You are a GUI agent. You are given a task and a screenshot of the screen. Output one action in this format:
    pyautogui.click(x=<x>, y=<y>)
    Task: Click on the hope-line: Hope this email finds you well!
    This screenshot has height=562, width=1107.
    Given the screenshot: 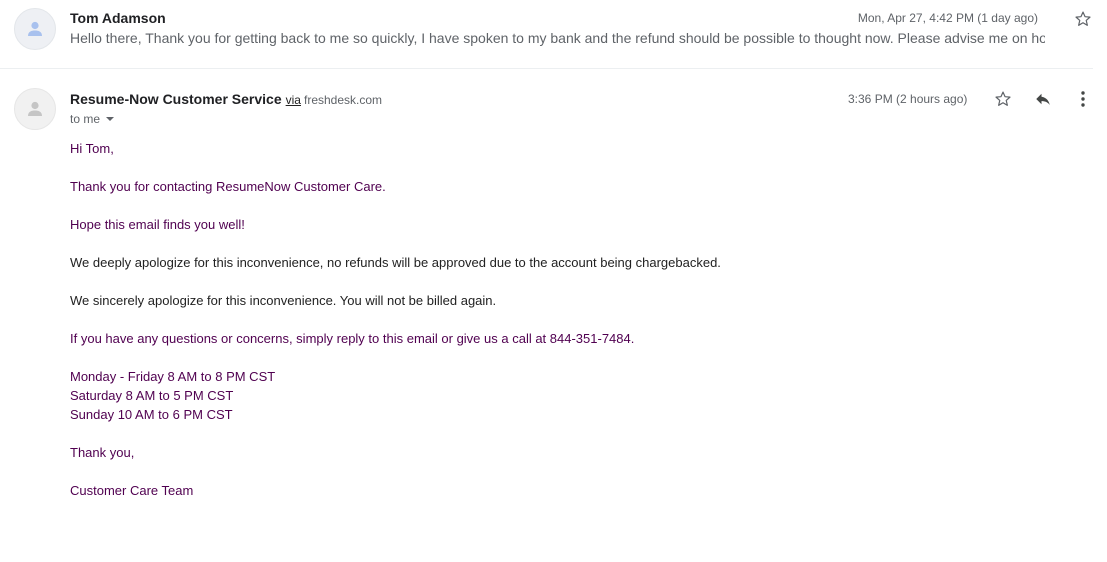 What is the action you would take?
    pyautogui.click(x=157, y=224)
    